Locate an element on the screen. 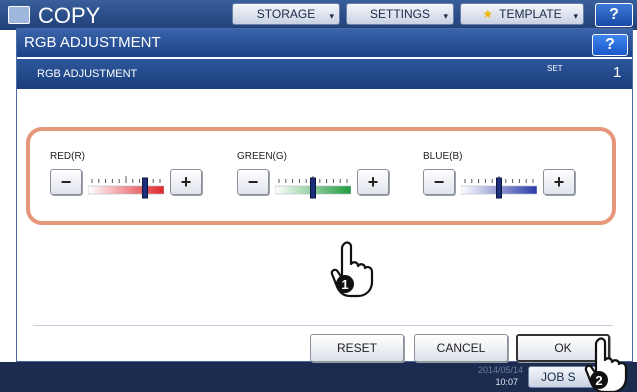 Image resolution: width=637 pixels, height=392 pixels. tab-settings-label: SETTINGS is located at coordinates (399, 14).